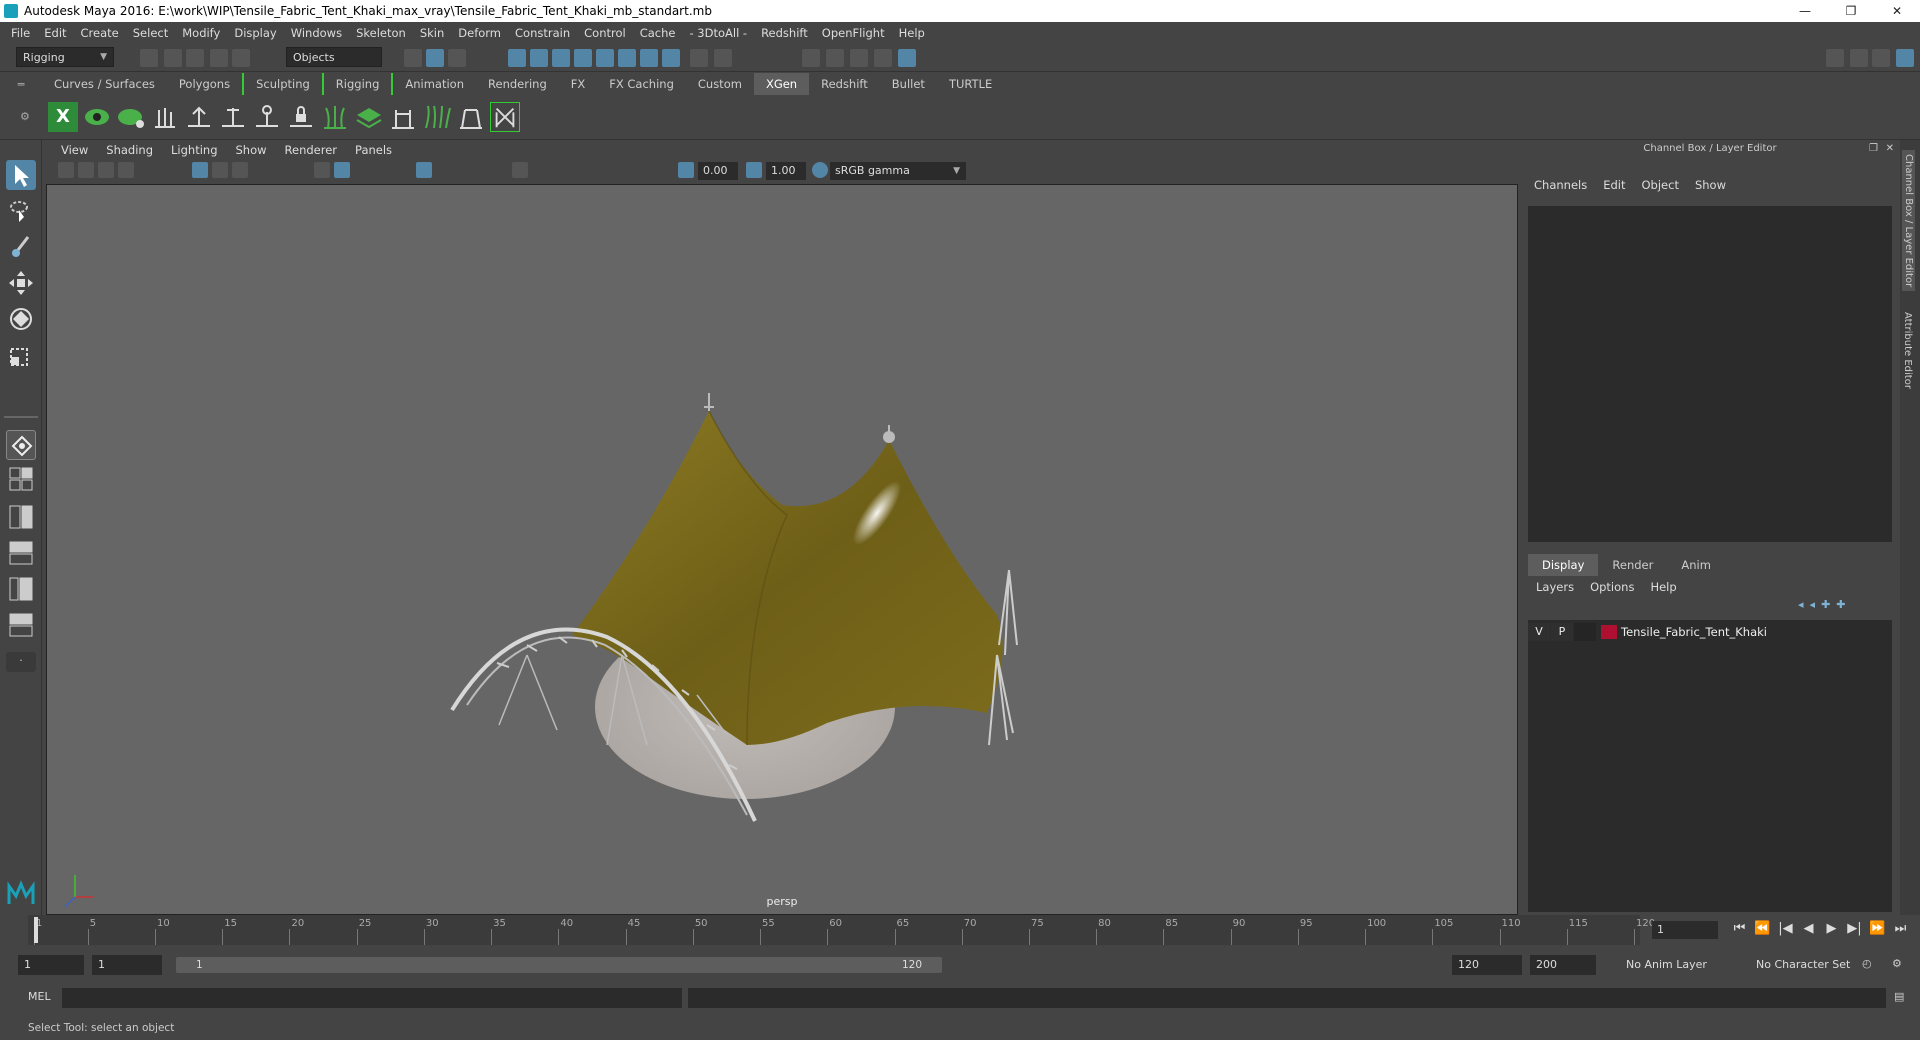 The width and height of the screenshot is (1920, 1040). I want to click on resolution-gate-icon, so click(240, 170).